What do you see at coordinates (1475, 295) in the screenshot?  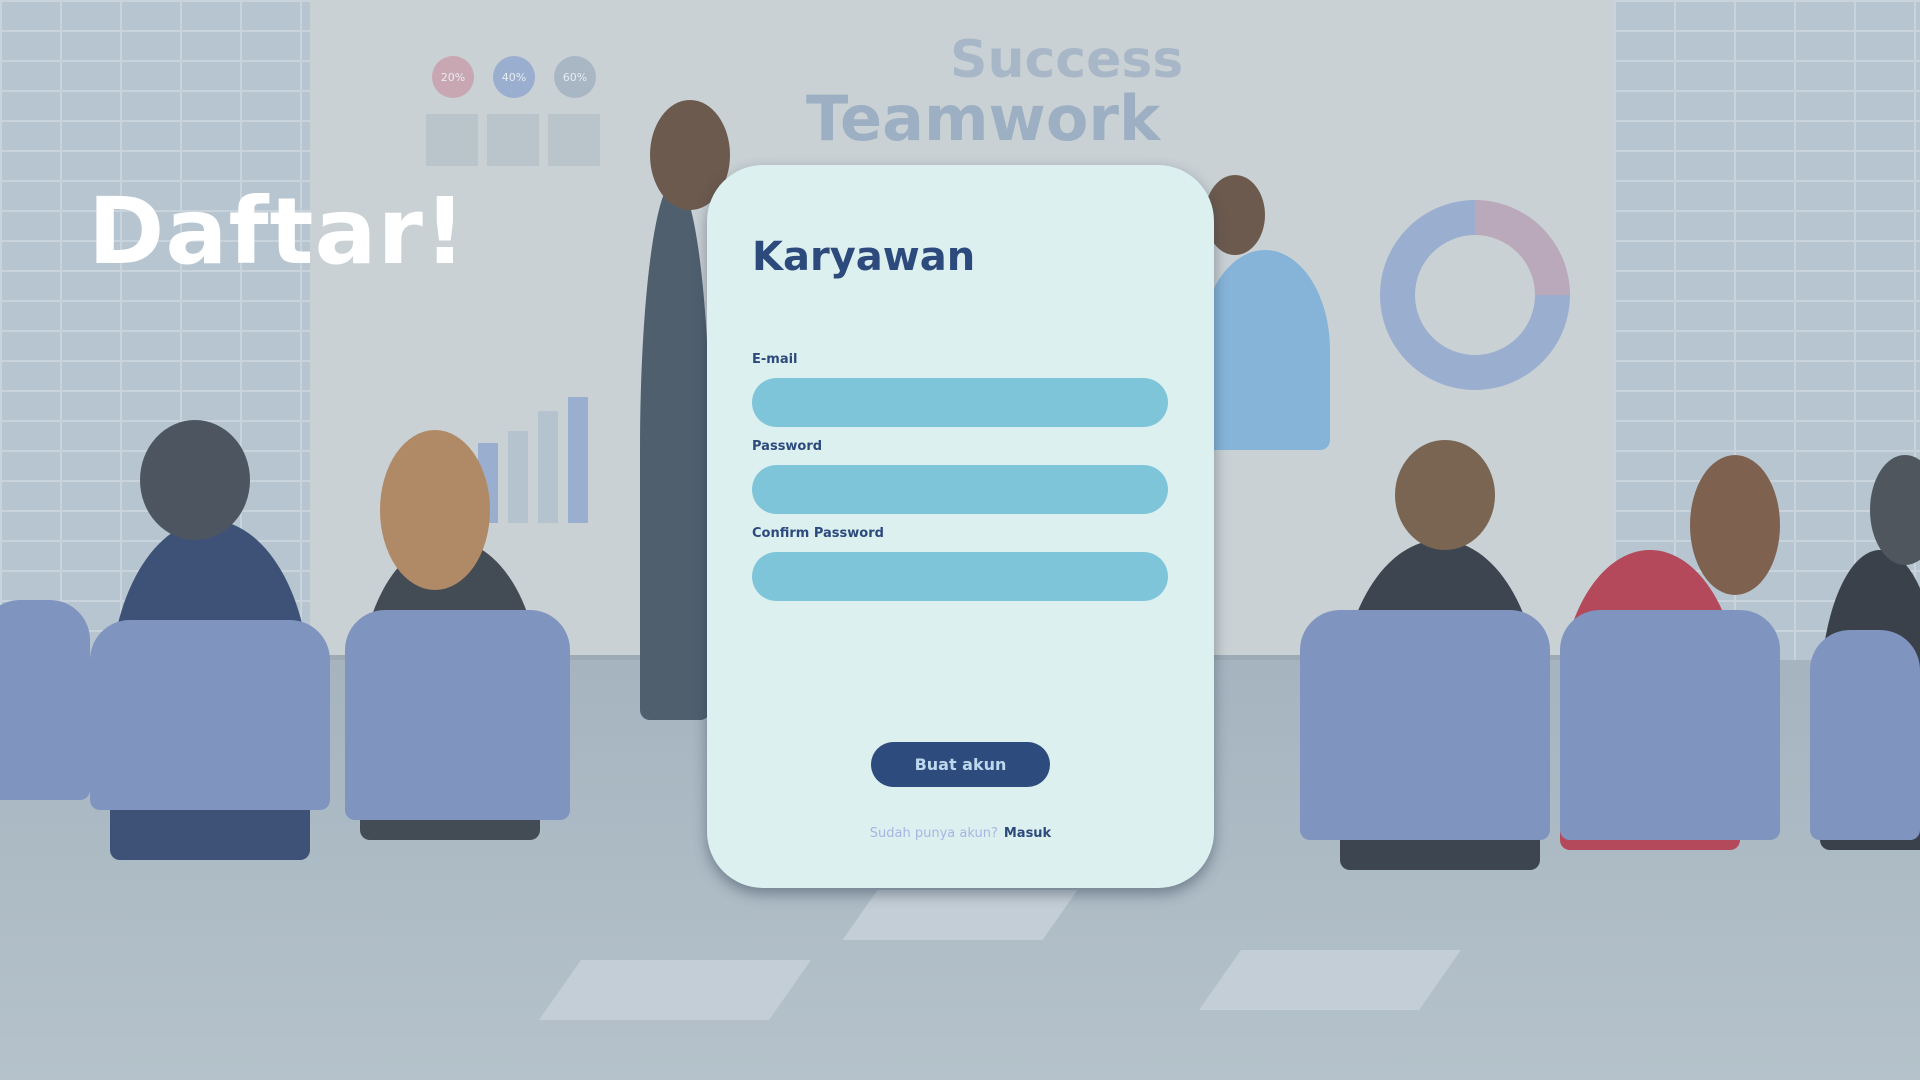 I see `donut-graphic` at bounding box center [1475, 295].